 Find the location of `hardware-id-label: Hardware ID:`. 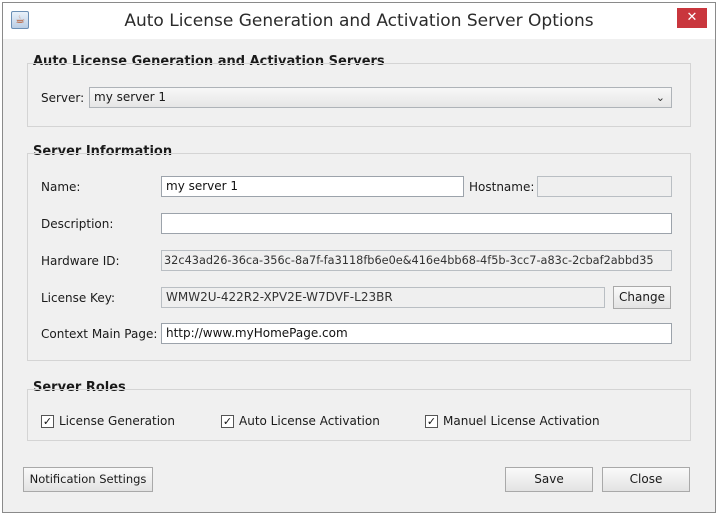

hardware-id-label: Hardware ID: is located at coordinates (80, 261).